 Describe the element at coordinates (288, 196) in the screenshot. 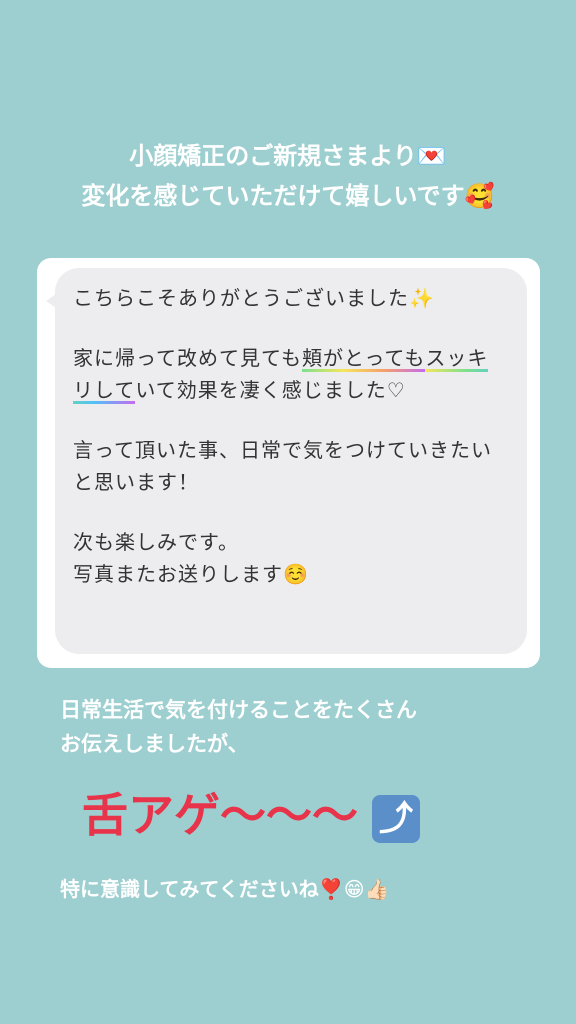

I see `header-line-2: 変化を感じていただけて嬉しいです🥰` at that location.